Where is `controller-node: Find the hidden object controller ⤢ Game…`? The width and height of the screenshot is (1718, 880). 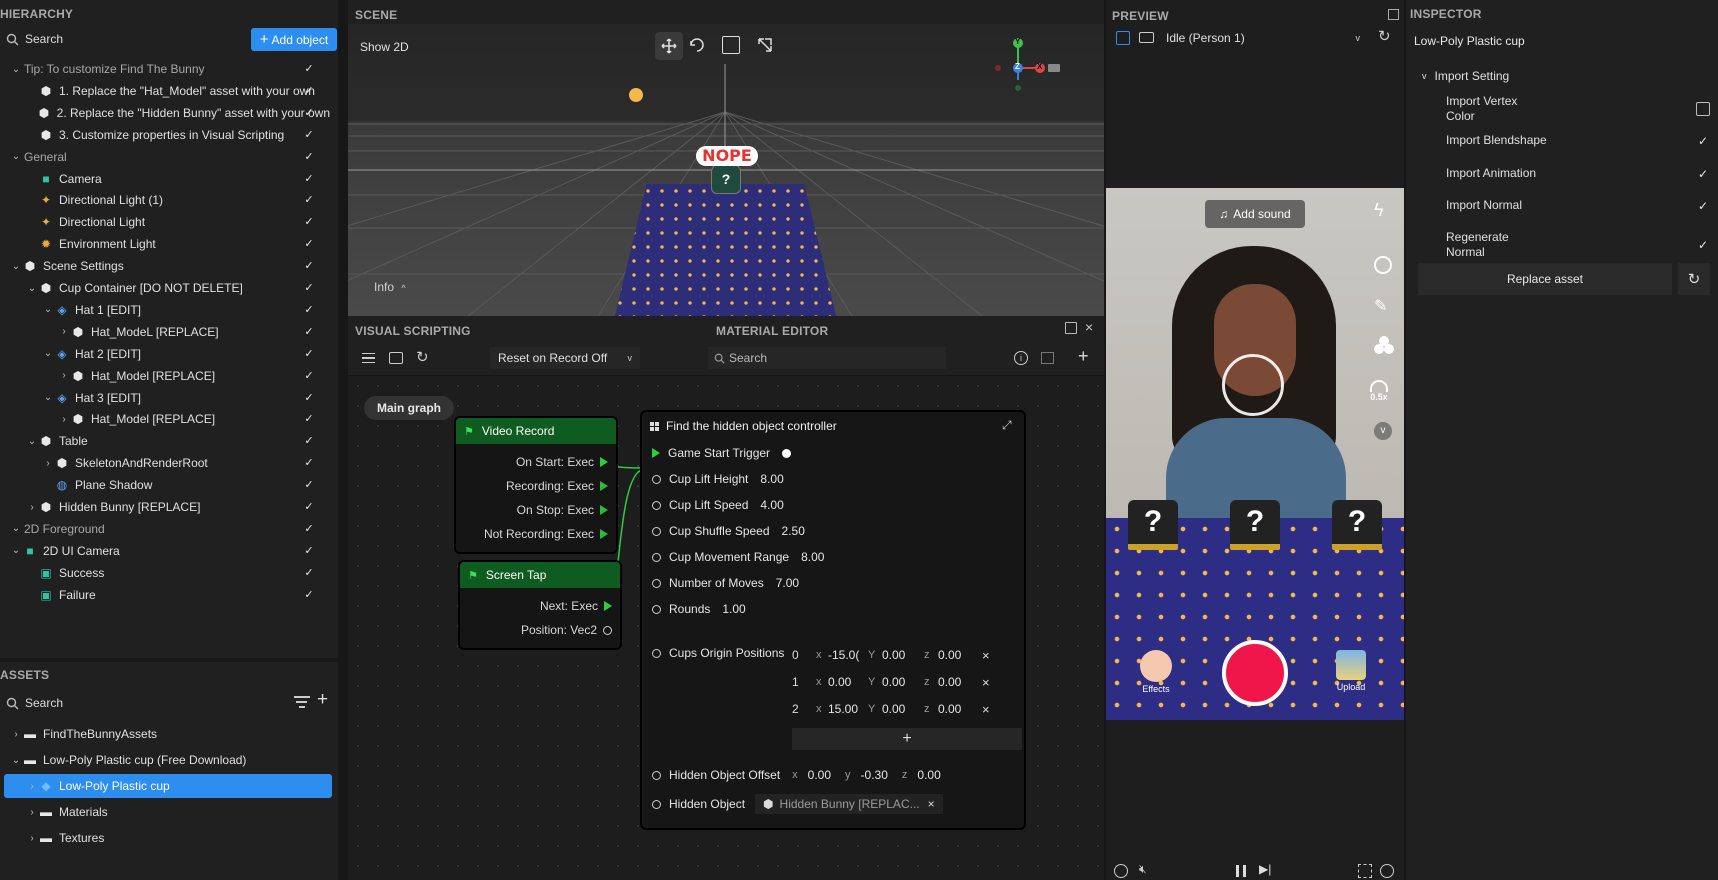
controller-node: Find the hidden object controller ⤢ Game… is located at coordinates (833, 620).